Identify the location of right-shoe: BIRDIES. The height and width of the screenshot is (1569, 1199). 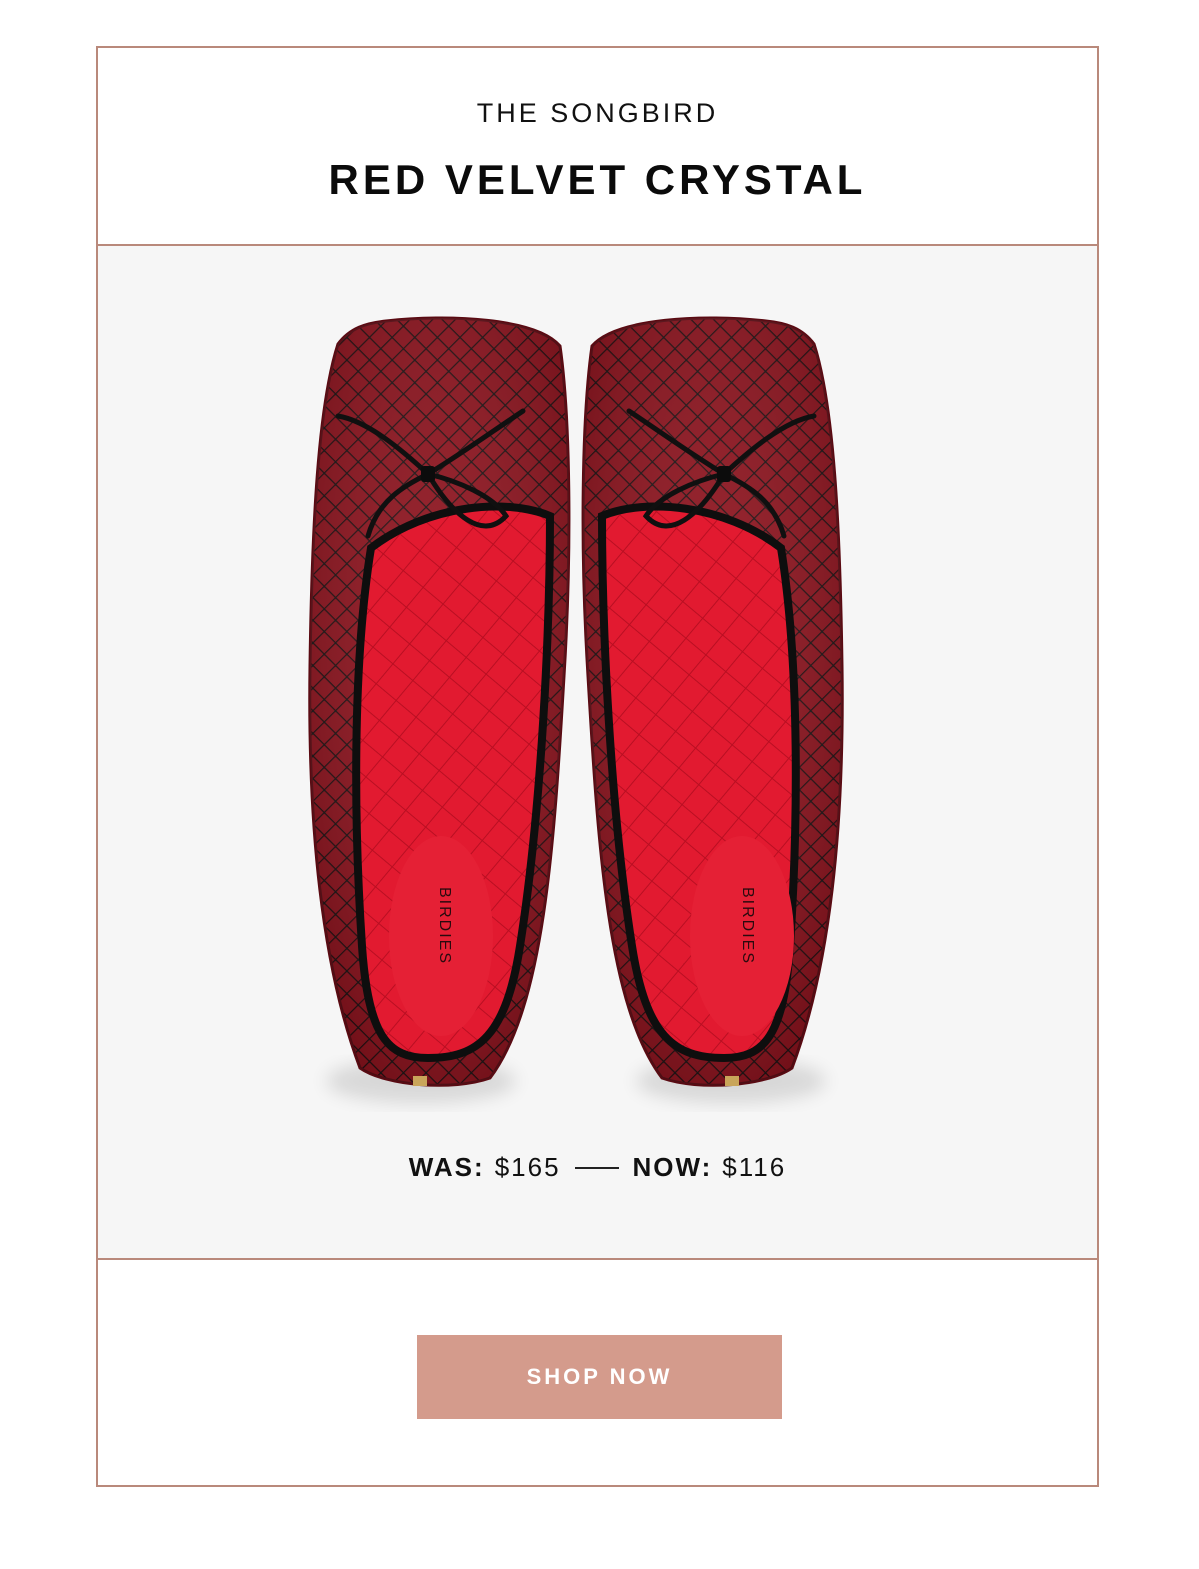
(712, 709).